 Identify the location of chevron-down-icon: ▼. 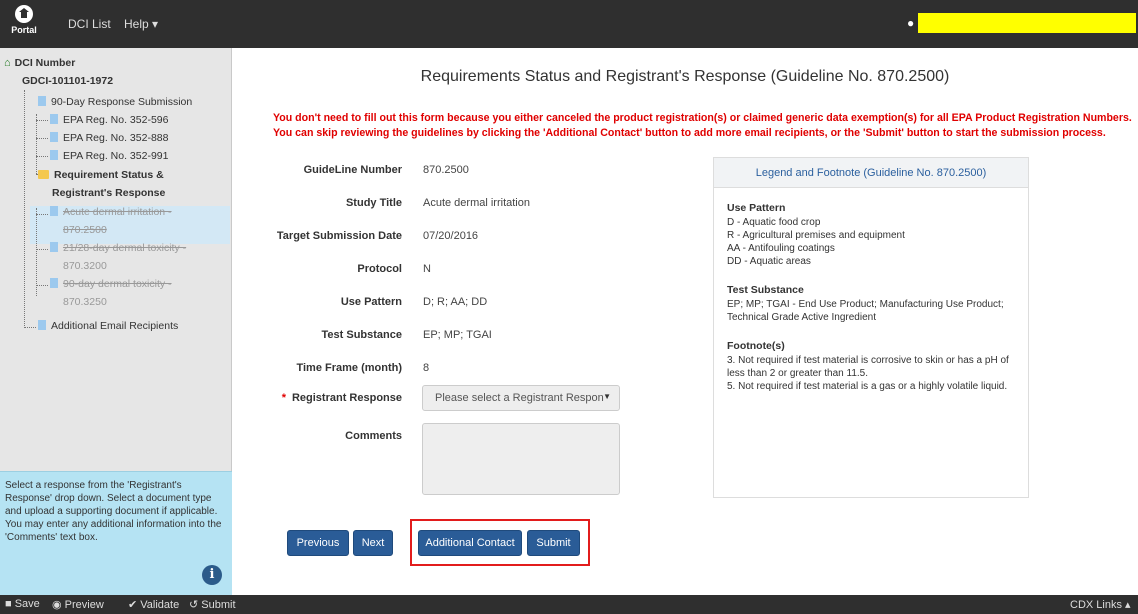
(607, 396).